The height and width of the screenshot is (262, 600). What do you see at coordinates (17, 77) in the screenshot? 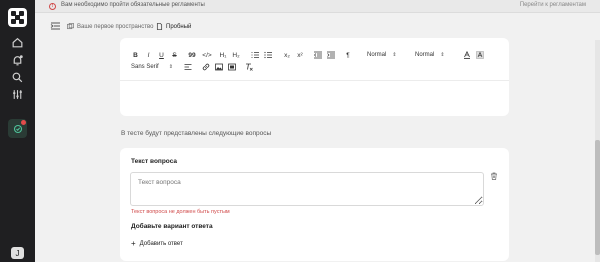
I see `search-icon` at bounding box center [17, 77].